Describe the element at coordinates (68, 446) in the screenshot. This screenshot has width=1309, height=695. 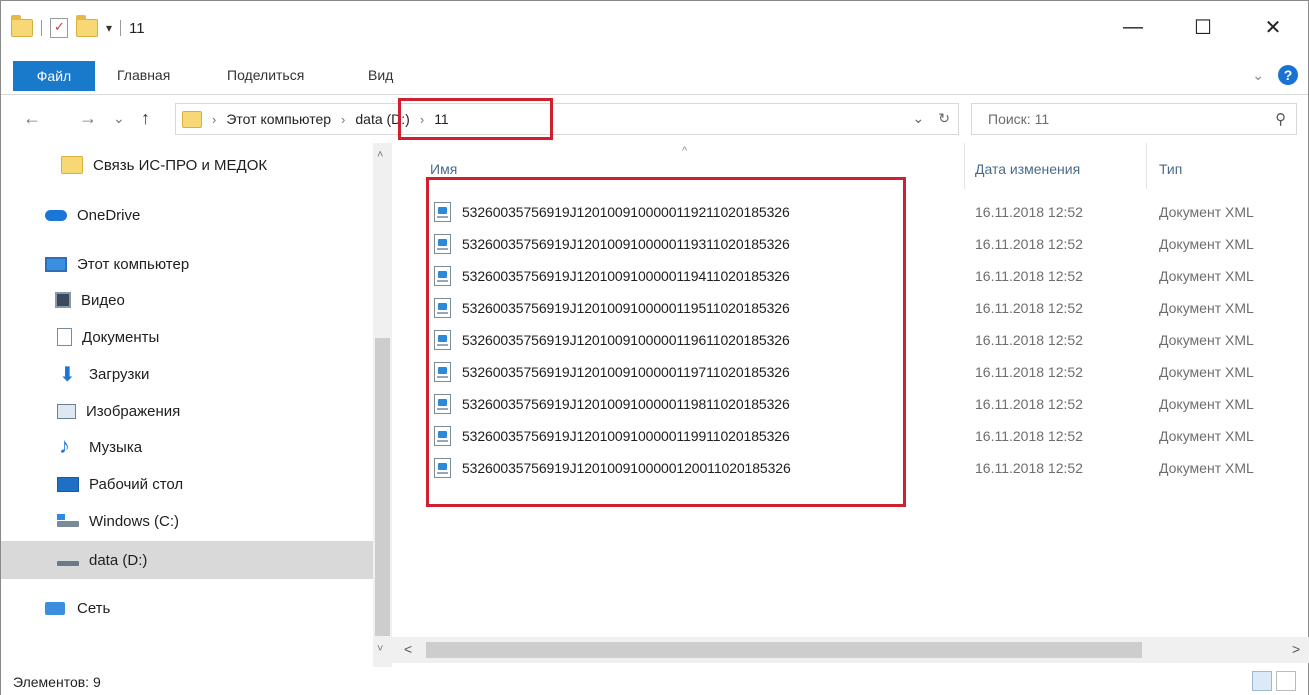
I see `music-icon` at that location.